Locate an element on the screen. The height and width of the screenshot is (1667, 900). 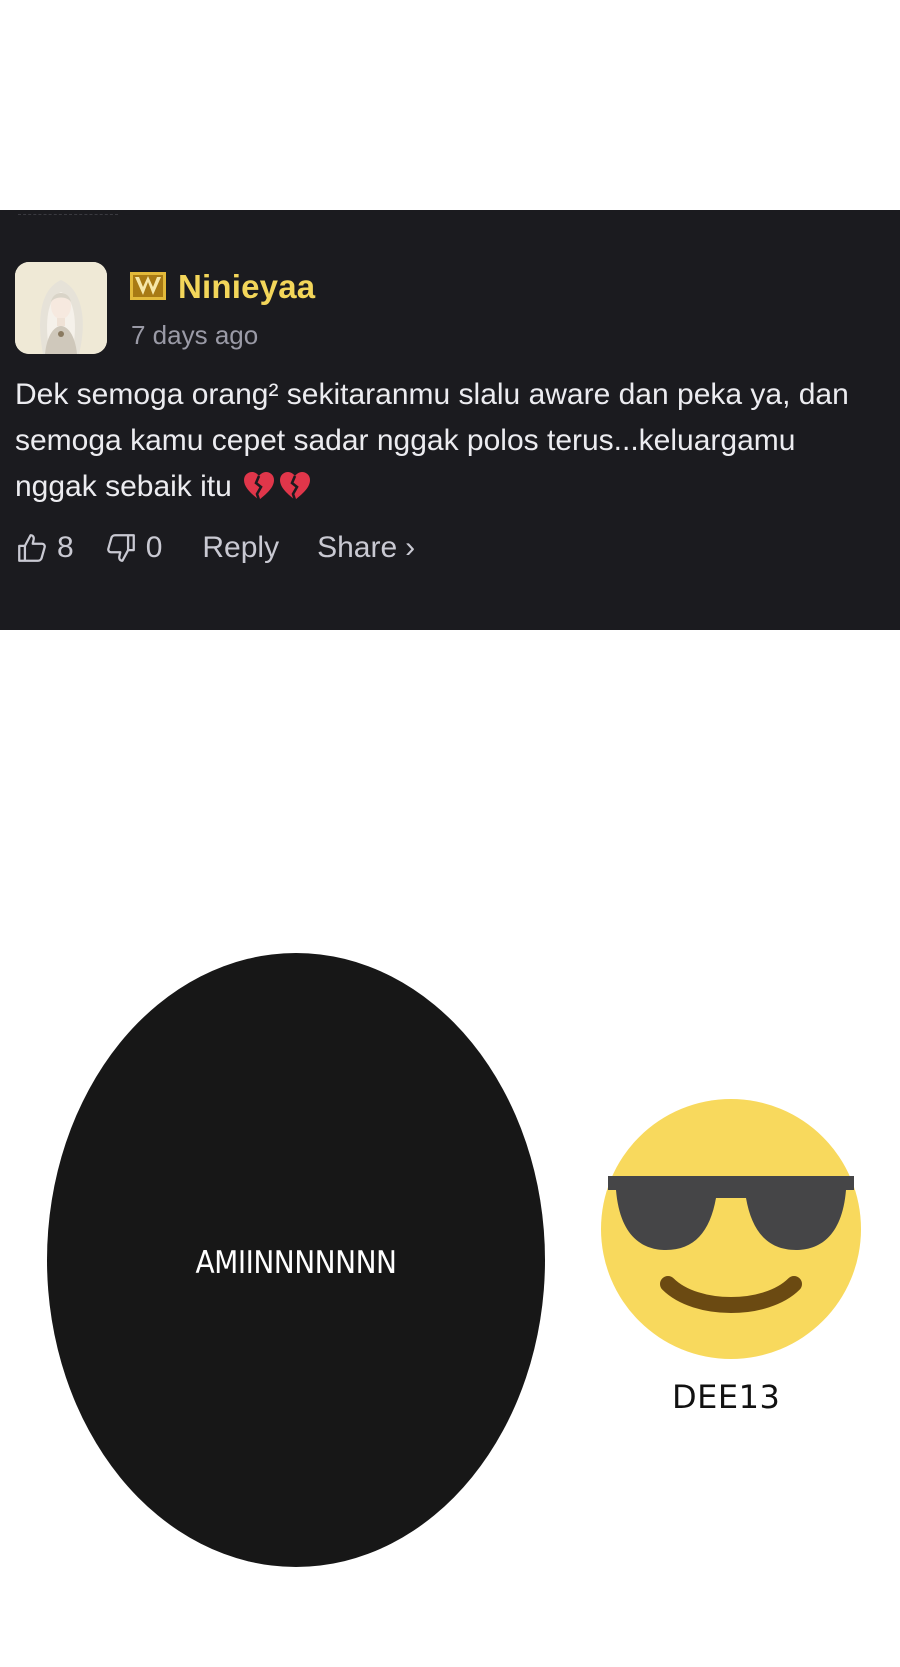
share-button: Share › is located at coordinates (366, 548).